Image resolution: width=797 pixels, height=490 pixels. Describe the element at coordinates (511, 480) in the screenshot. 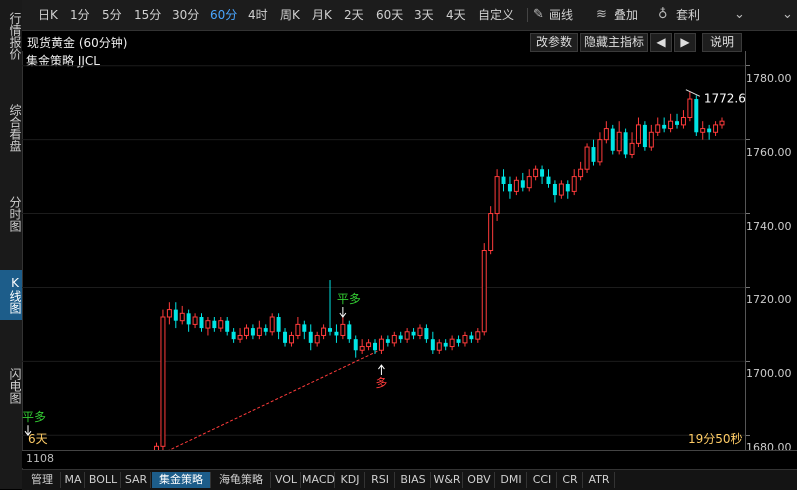

I see `indicator-tab: DMI` at that location.